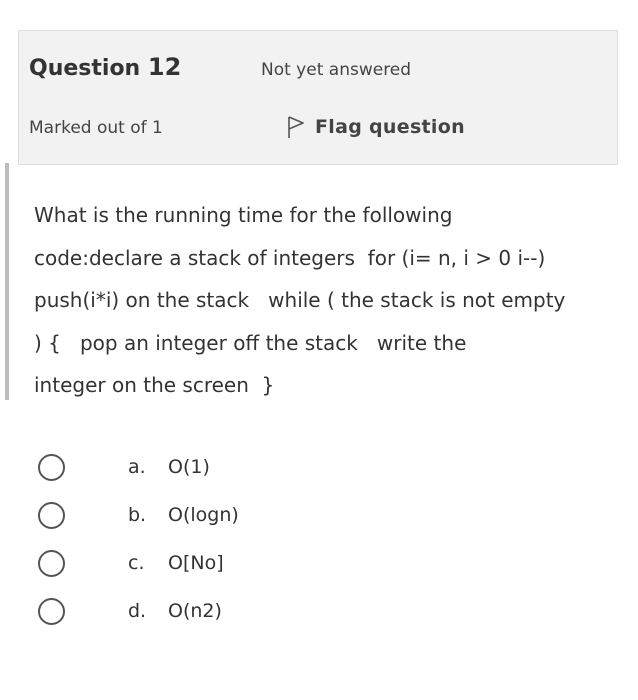  What do you see at coordinates (390, 127) in the screenshot?
I see `flag-question-label: Flag question` at bounding box center [390, 127].